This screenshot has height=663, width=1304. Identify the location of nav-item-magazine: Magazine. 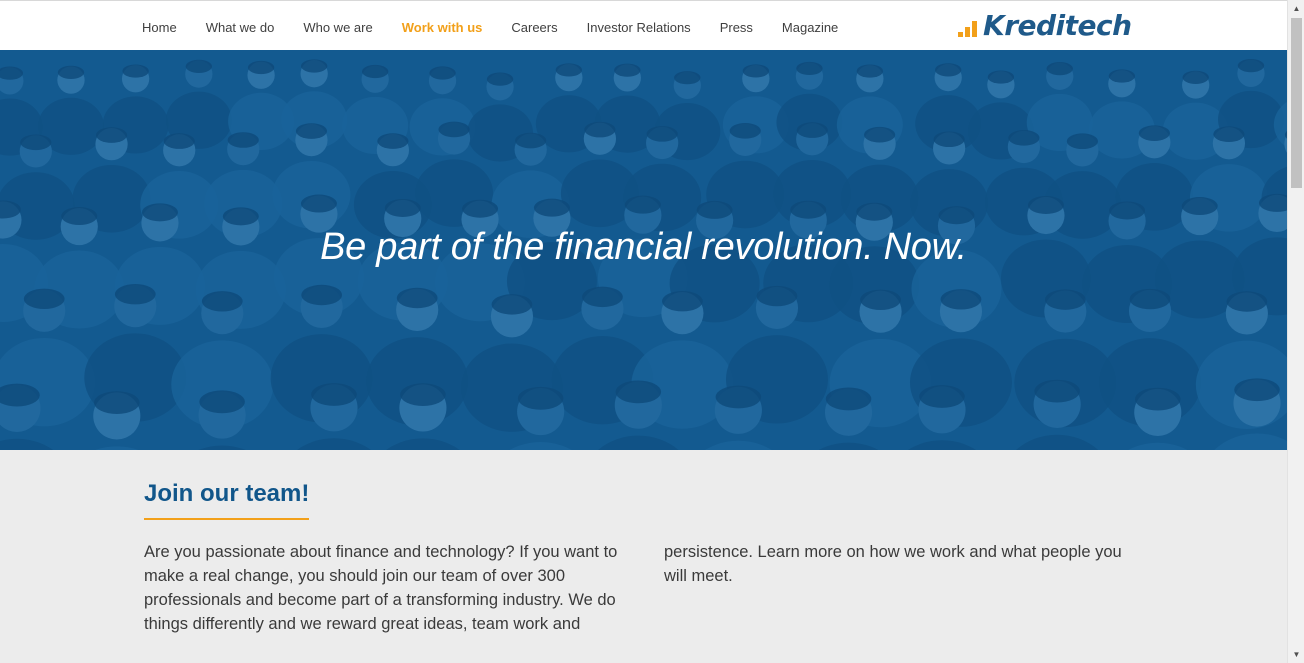
(810, 27).